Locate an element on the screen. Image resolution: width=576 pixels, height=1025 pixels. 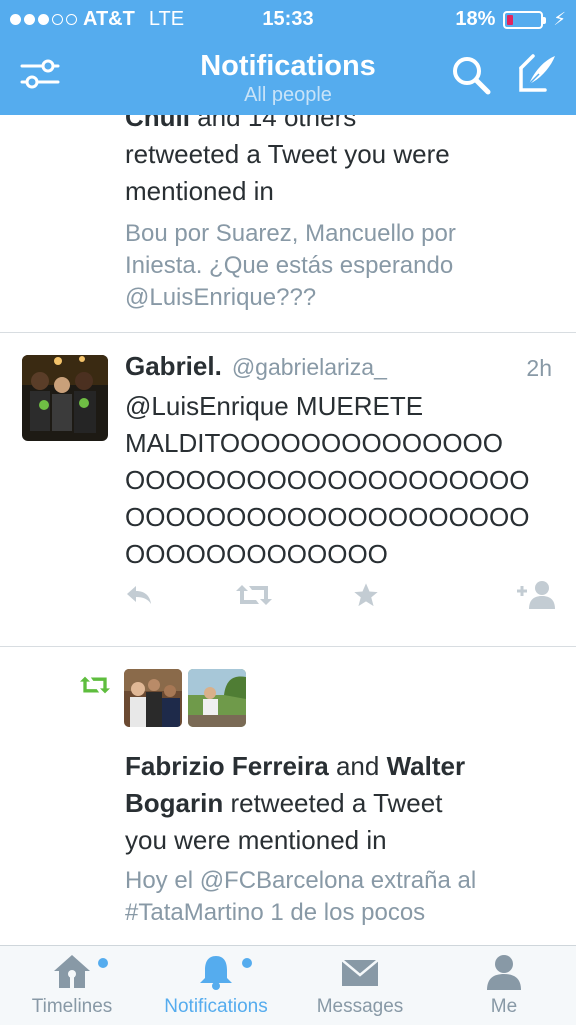
actor-name: Bogarin is located at coordinates (174, 803).